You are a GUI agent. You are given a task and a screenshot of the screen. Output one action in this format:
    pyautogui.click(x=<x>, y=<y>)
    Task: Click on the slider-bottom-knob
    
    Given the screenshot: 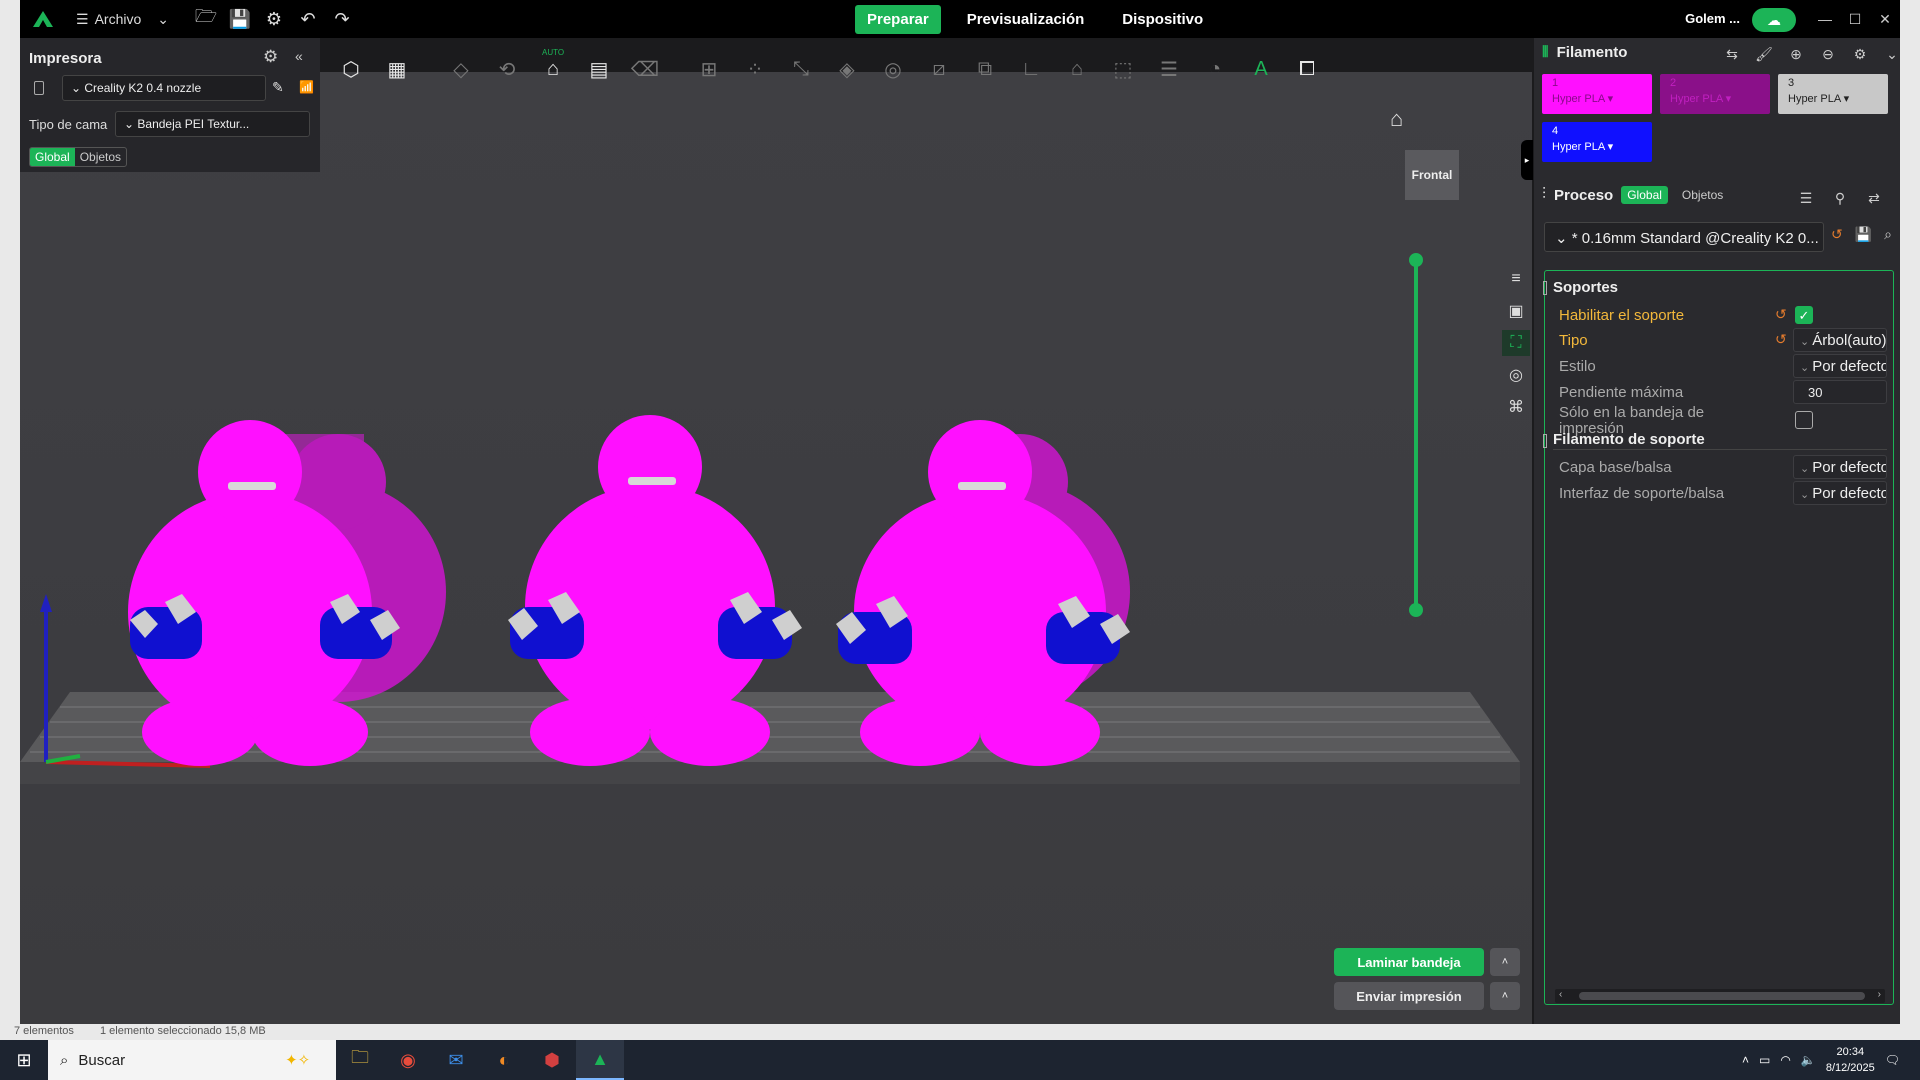 What is the action you would take?
    pyautogui.click(x=1416, y=610)
    